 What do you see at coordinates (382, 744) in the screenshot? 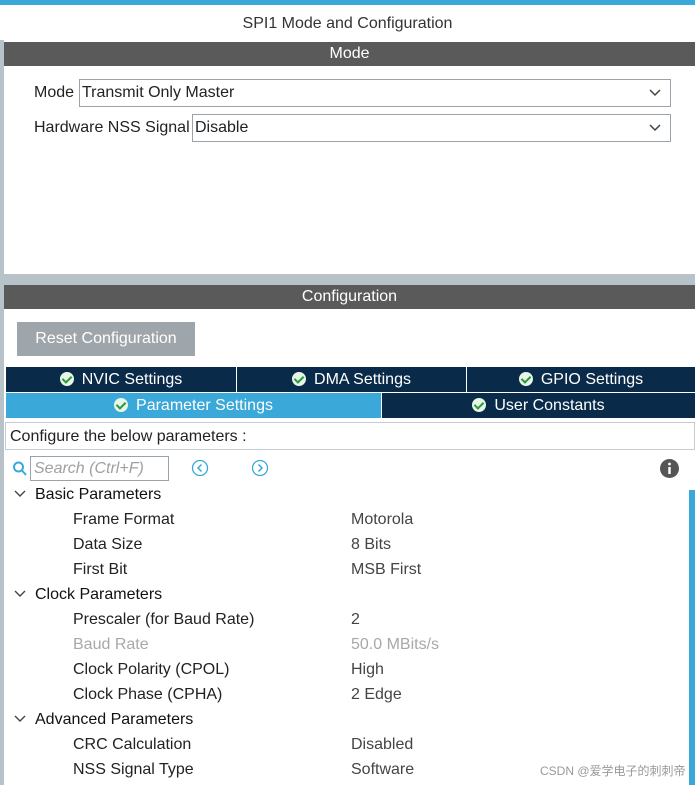
I see `value-crc-calculation: Disabled` at bounding box center [382, 744].